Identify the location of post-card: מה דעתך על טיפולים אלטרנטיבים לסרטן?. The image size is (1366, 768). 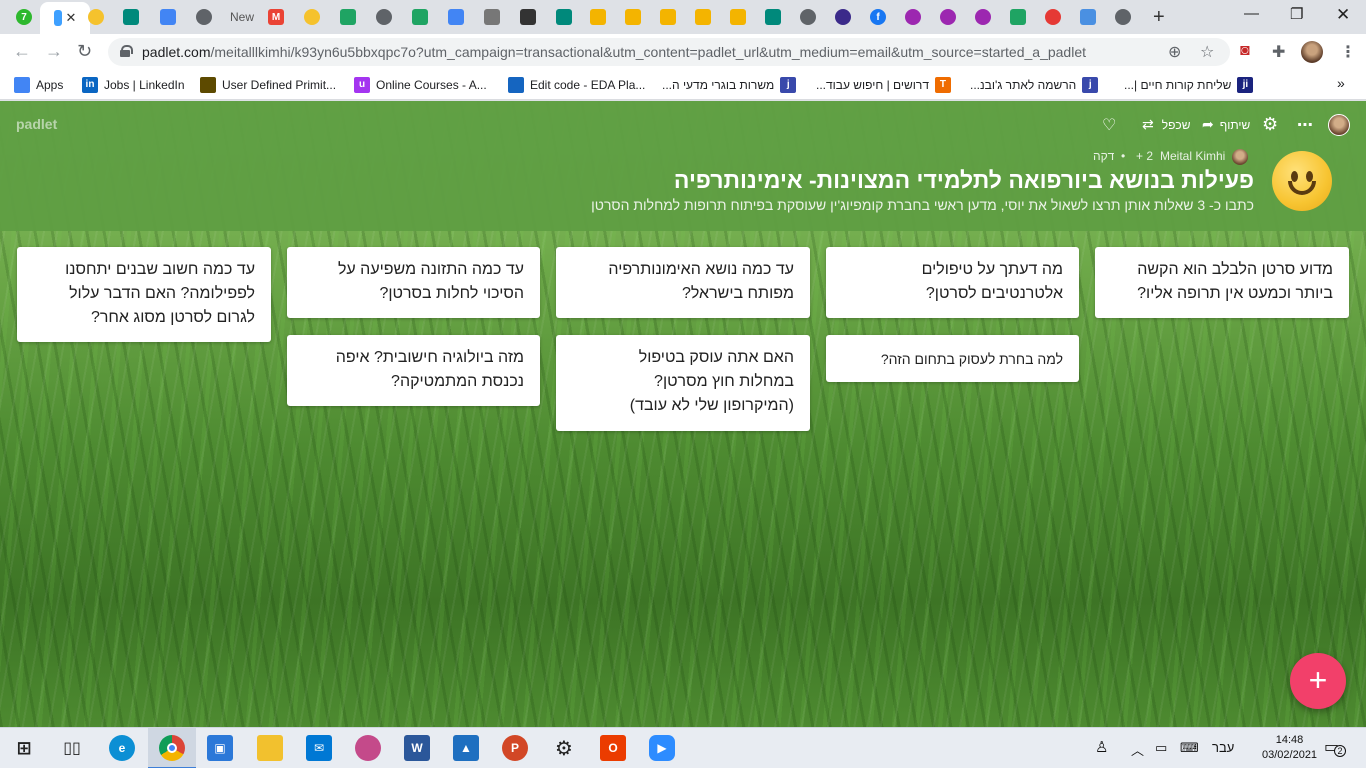
(952, 282).